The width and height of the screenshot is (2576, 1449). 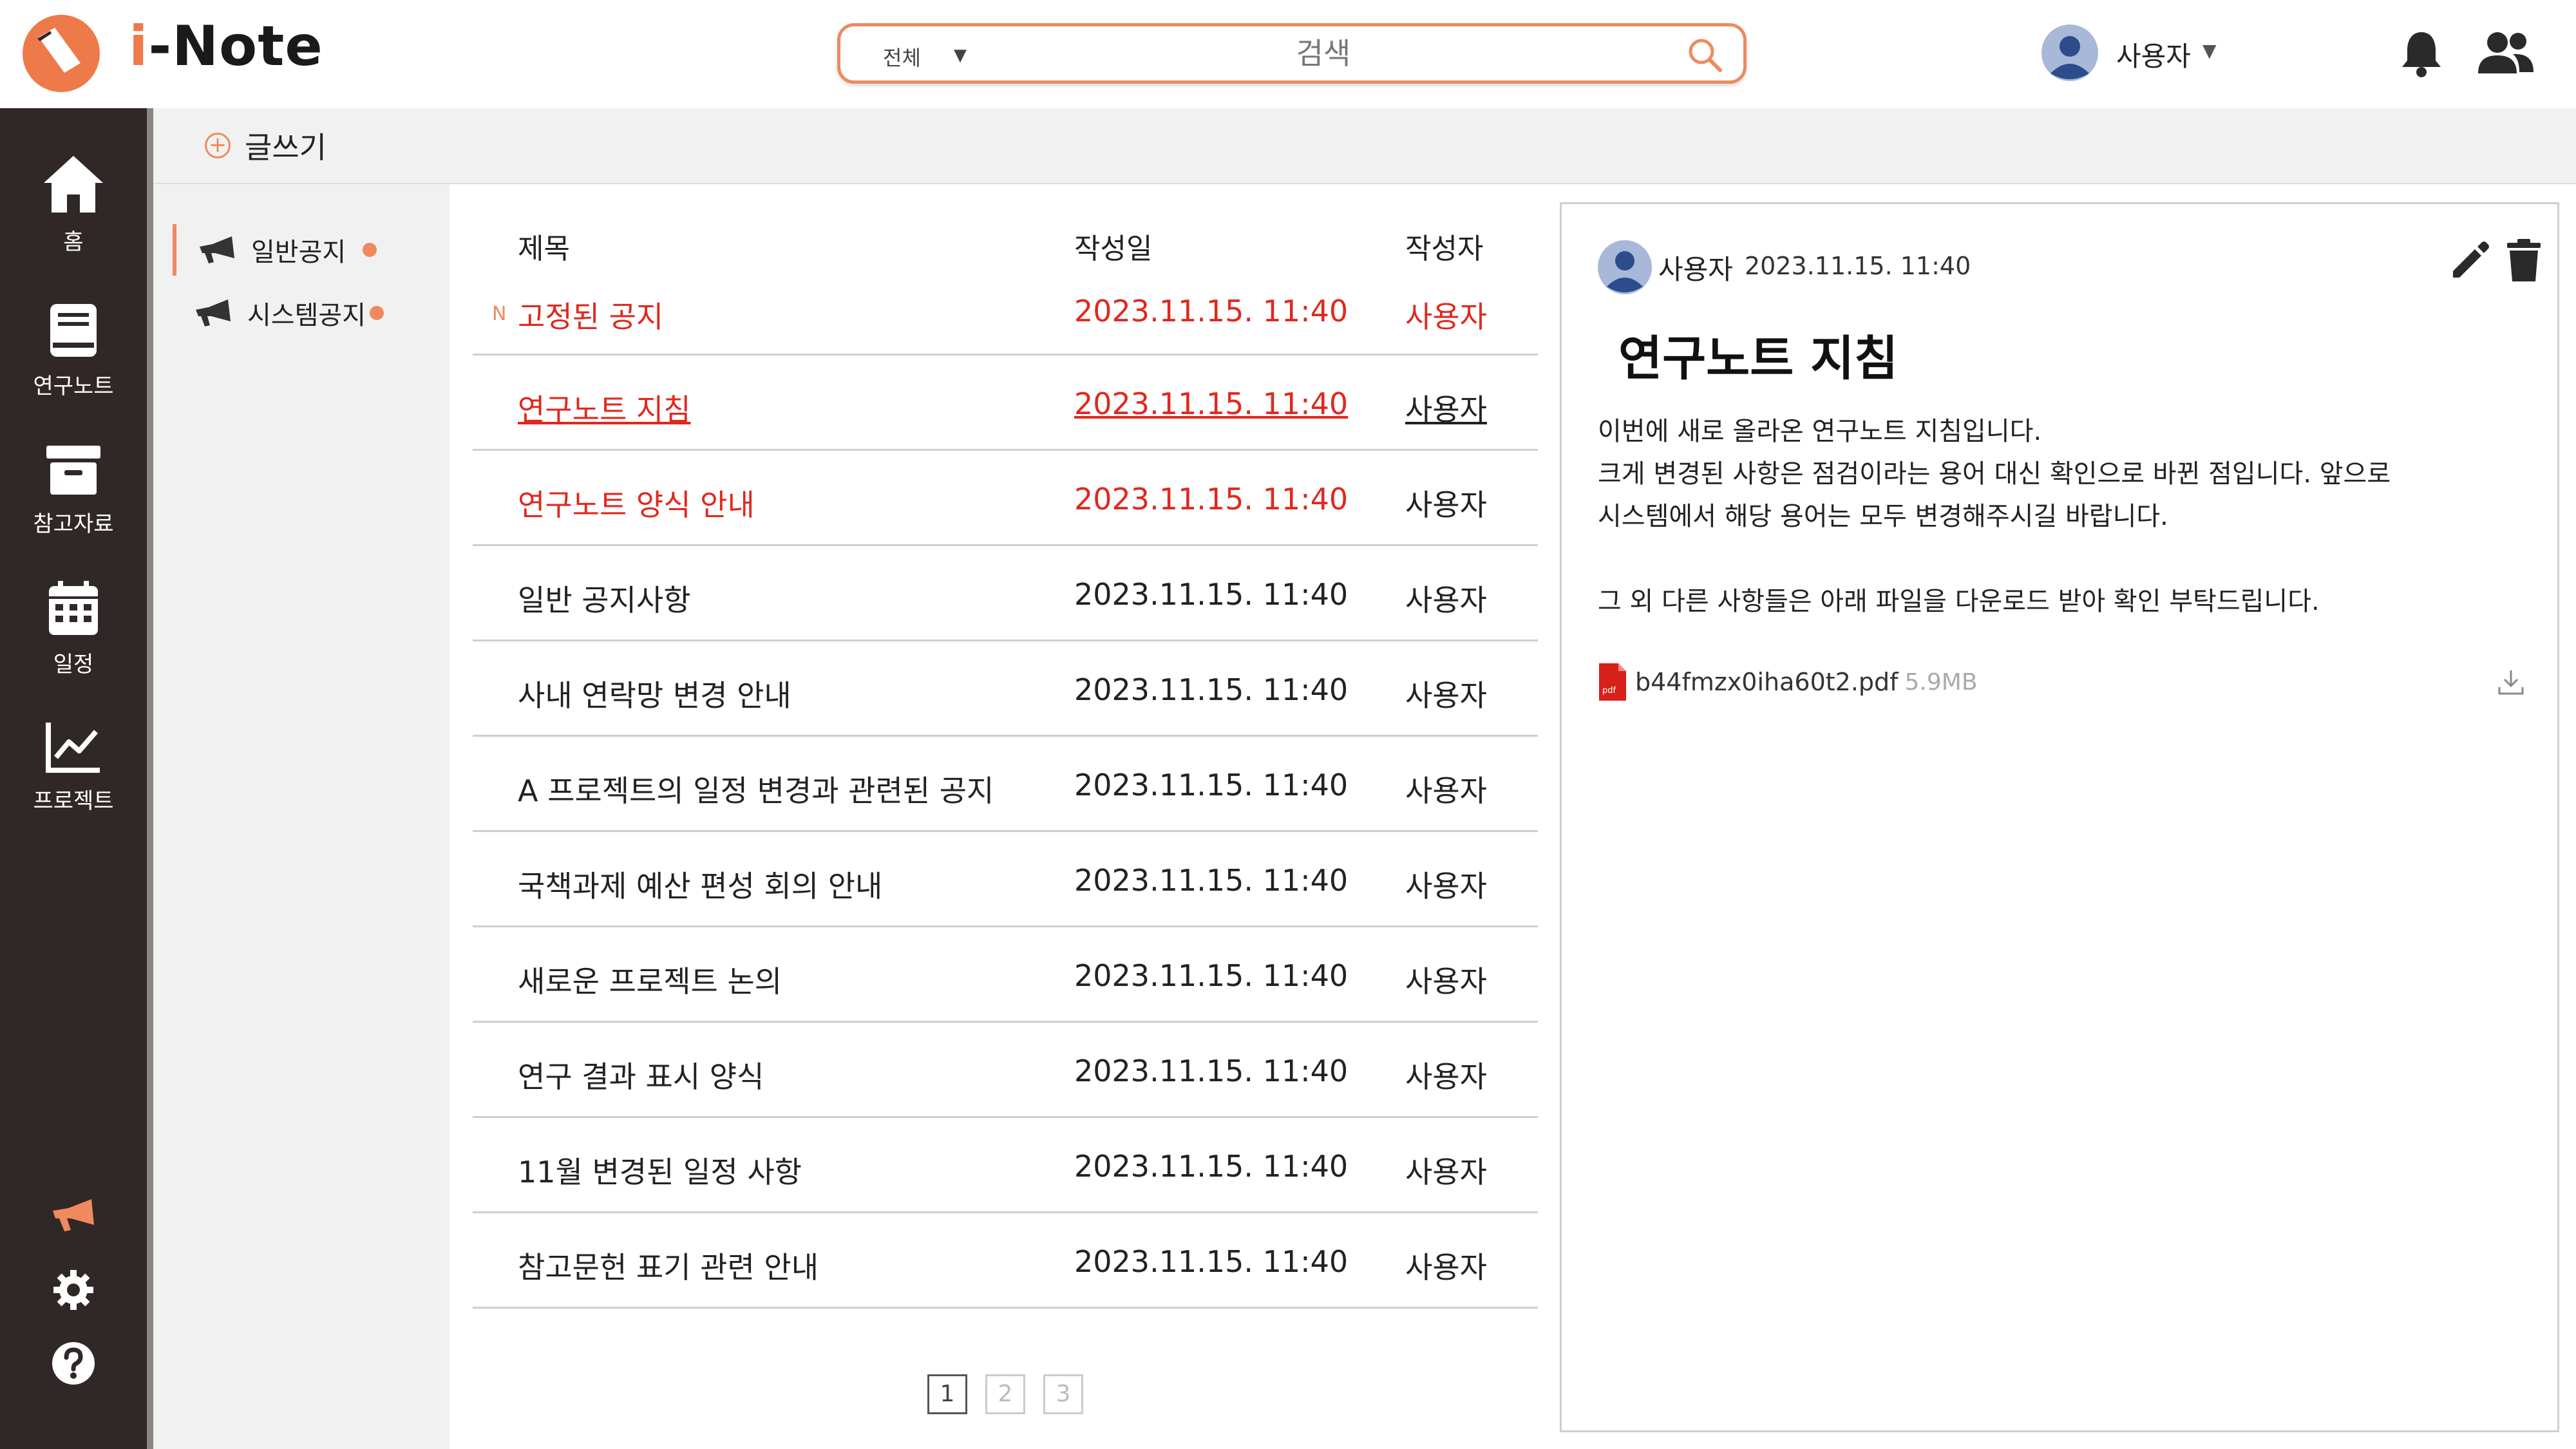 I want to click on row-title: 새로운 프로젝트 논의, so click(x=650, y=979).